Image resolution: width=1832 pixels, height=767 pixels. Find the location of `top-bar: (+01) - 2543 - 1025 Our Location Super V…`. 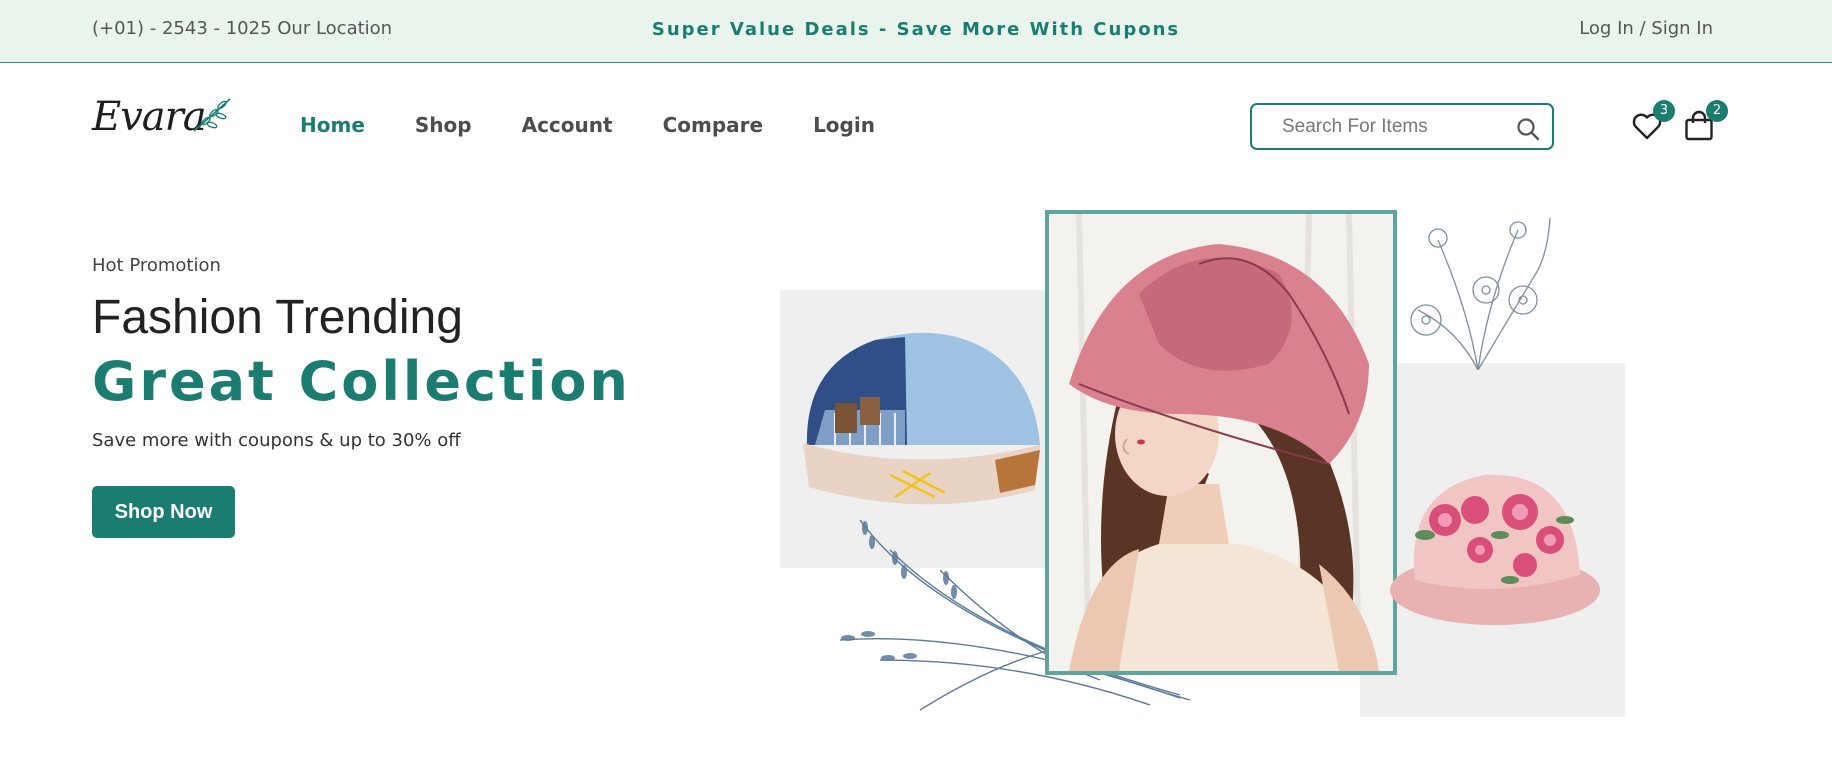

top-bar: (+01) - 2543 - 1025 Our Location Super V… is located at coordinates (916, 31).